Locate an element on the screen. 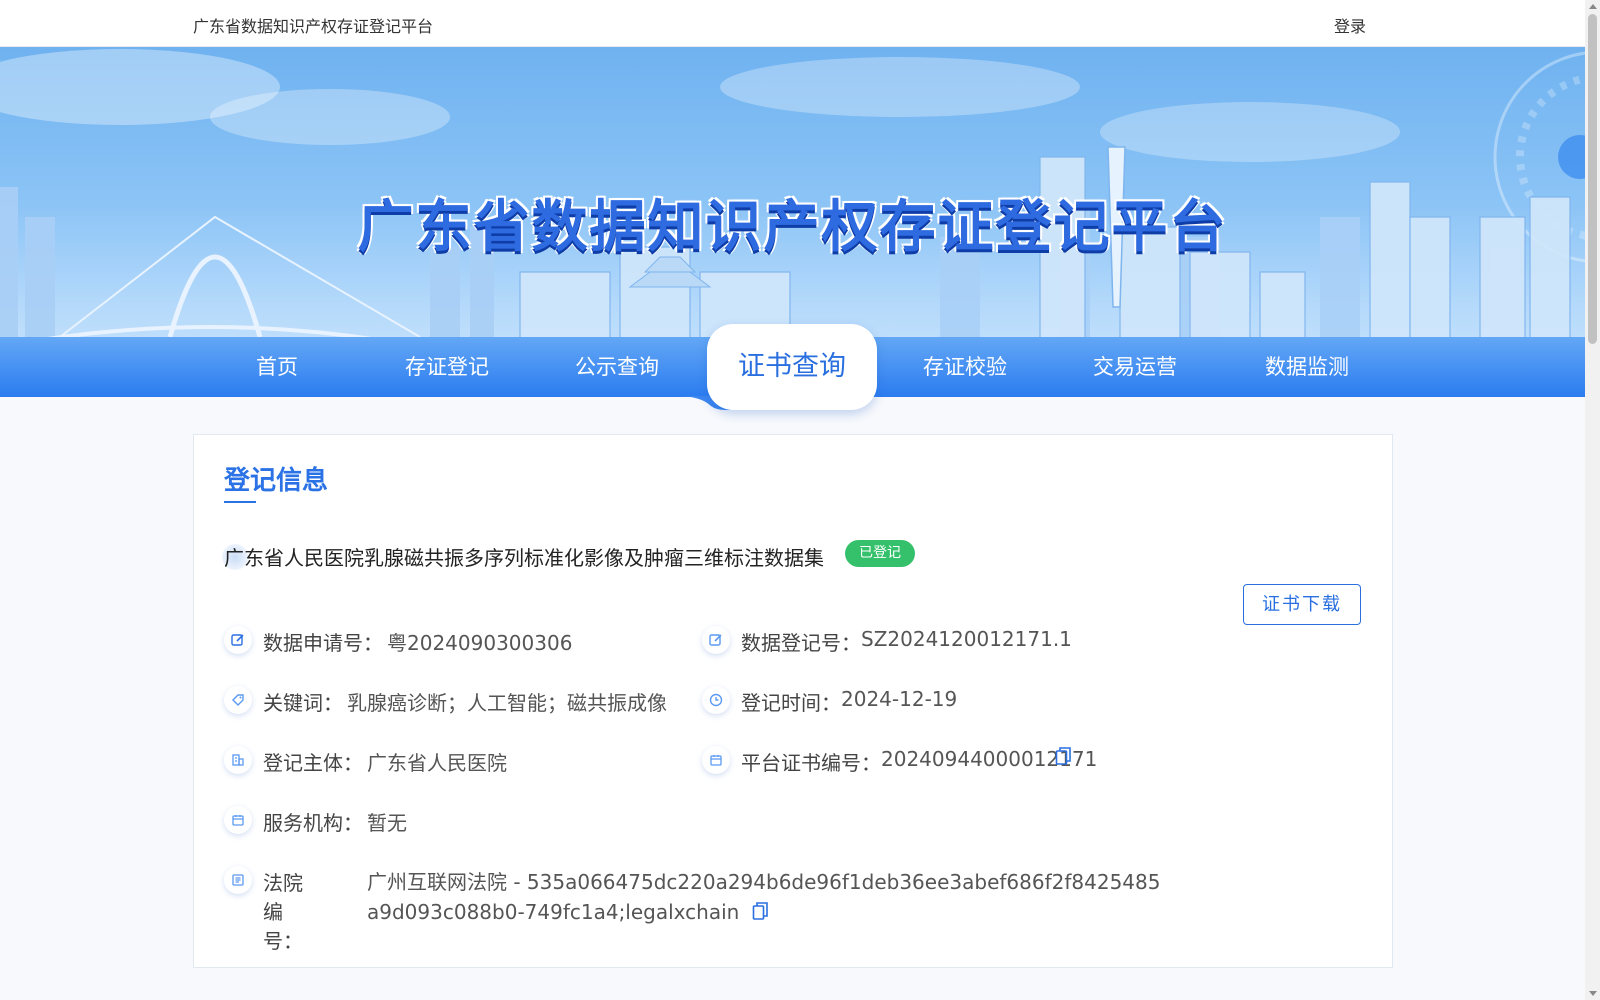  nav-item-public-query: 公示查询 is located at coordinates (617, 367).